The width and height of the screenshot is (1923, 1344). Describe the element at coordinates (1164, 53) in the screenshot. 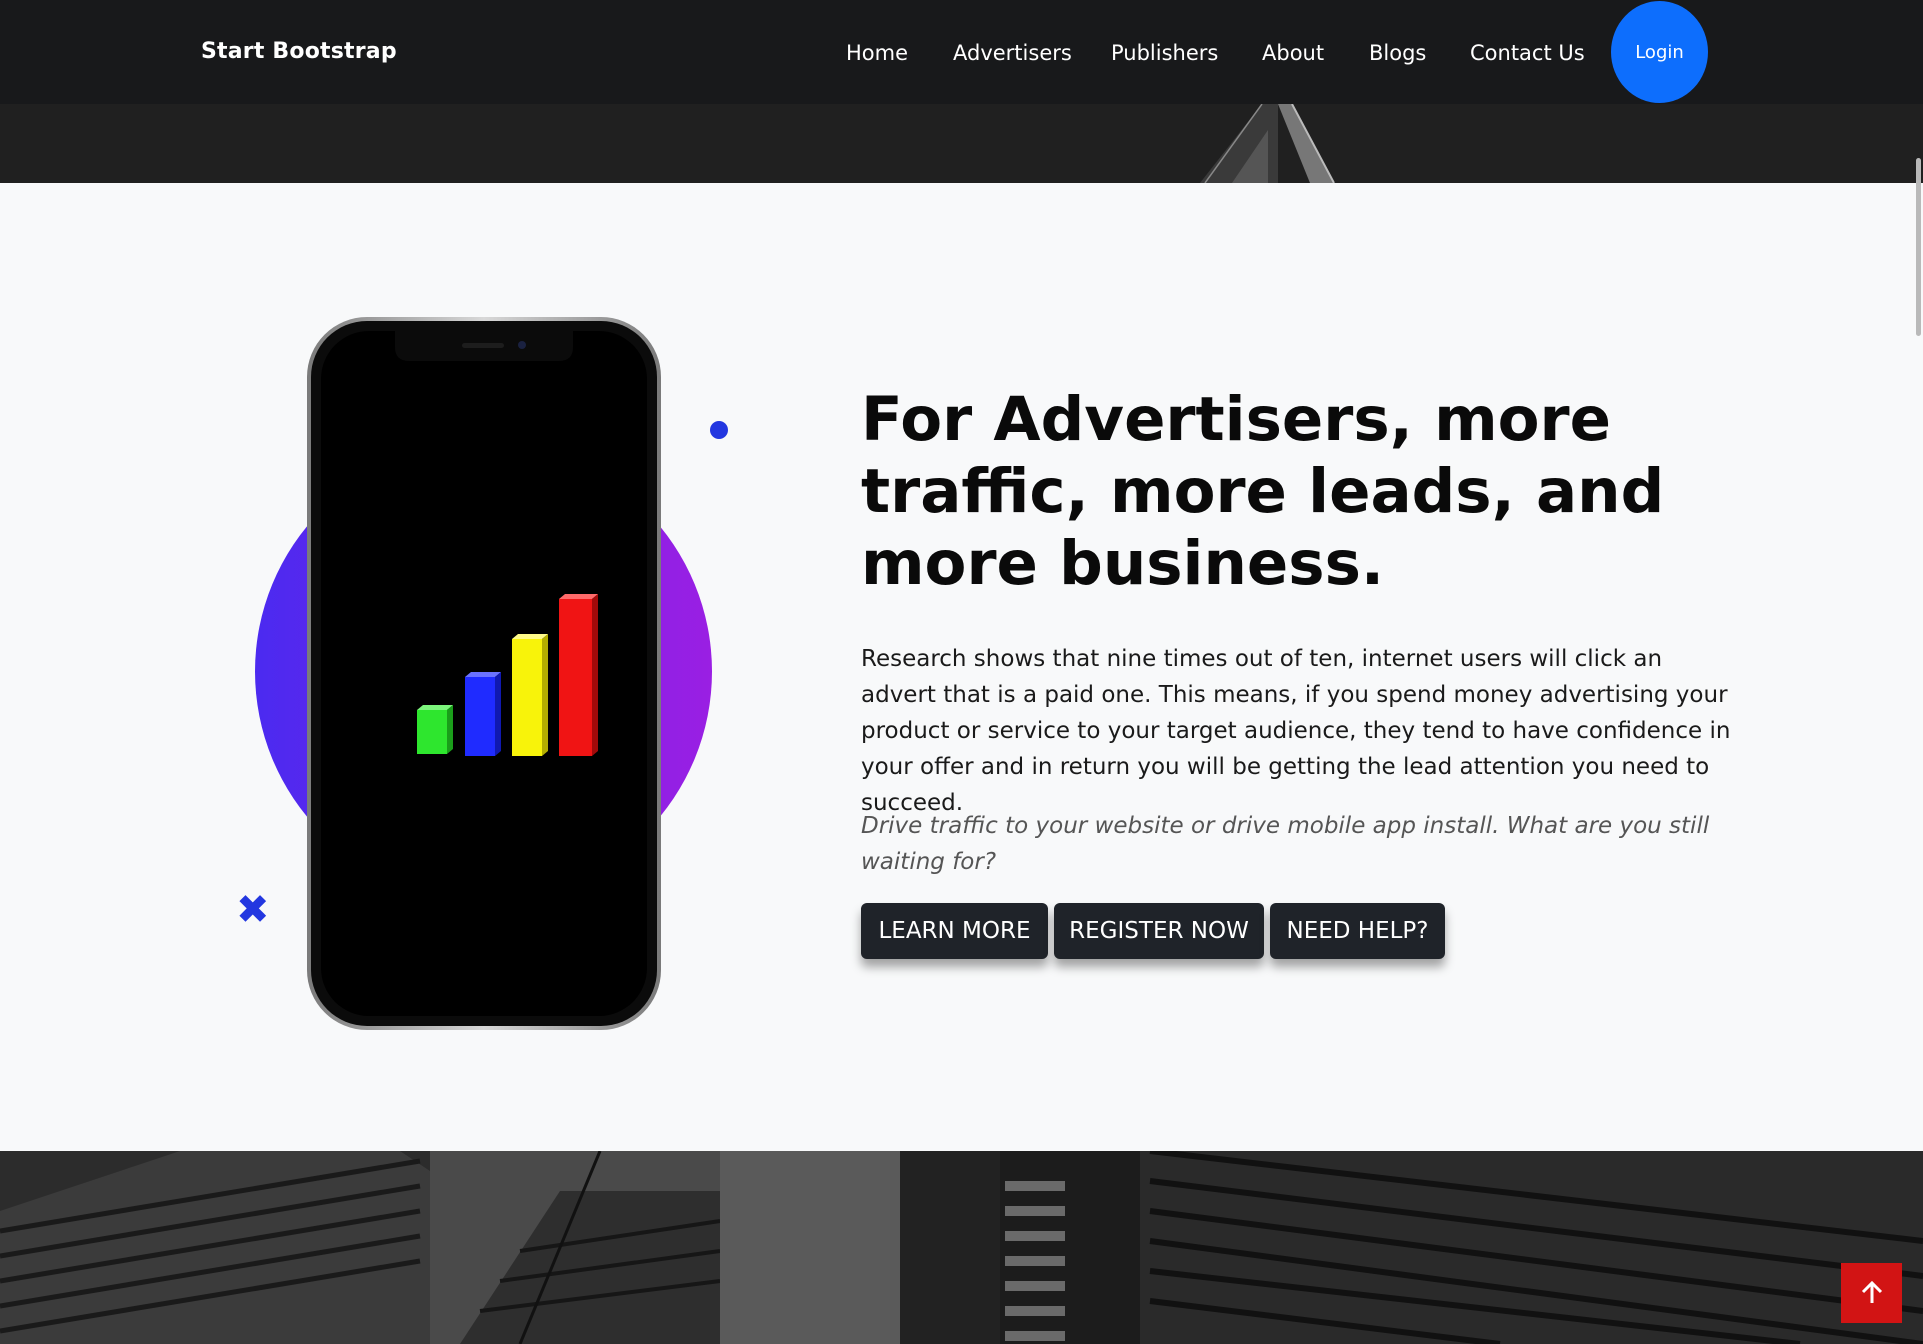

I see `nav-link-publishers: Publishers` at that location.